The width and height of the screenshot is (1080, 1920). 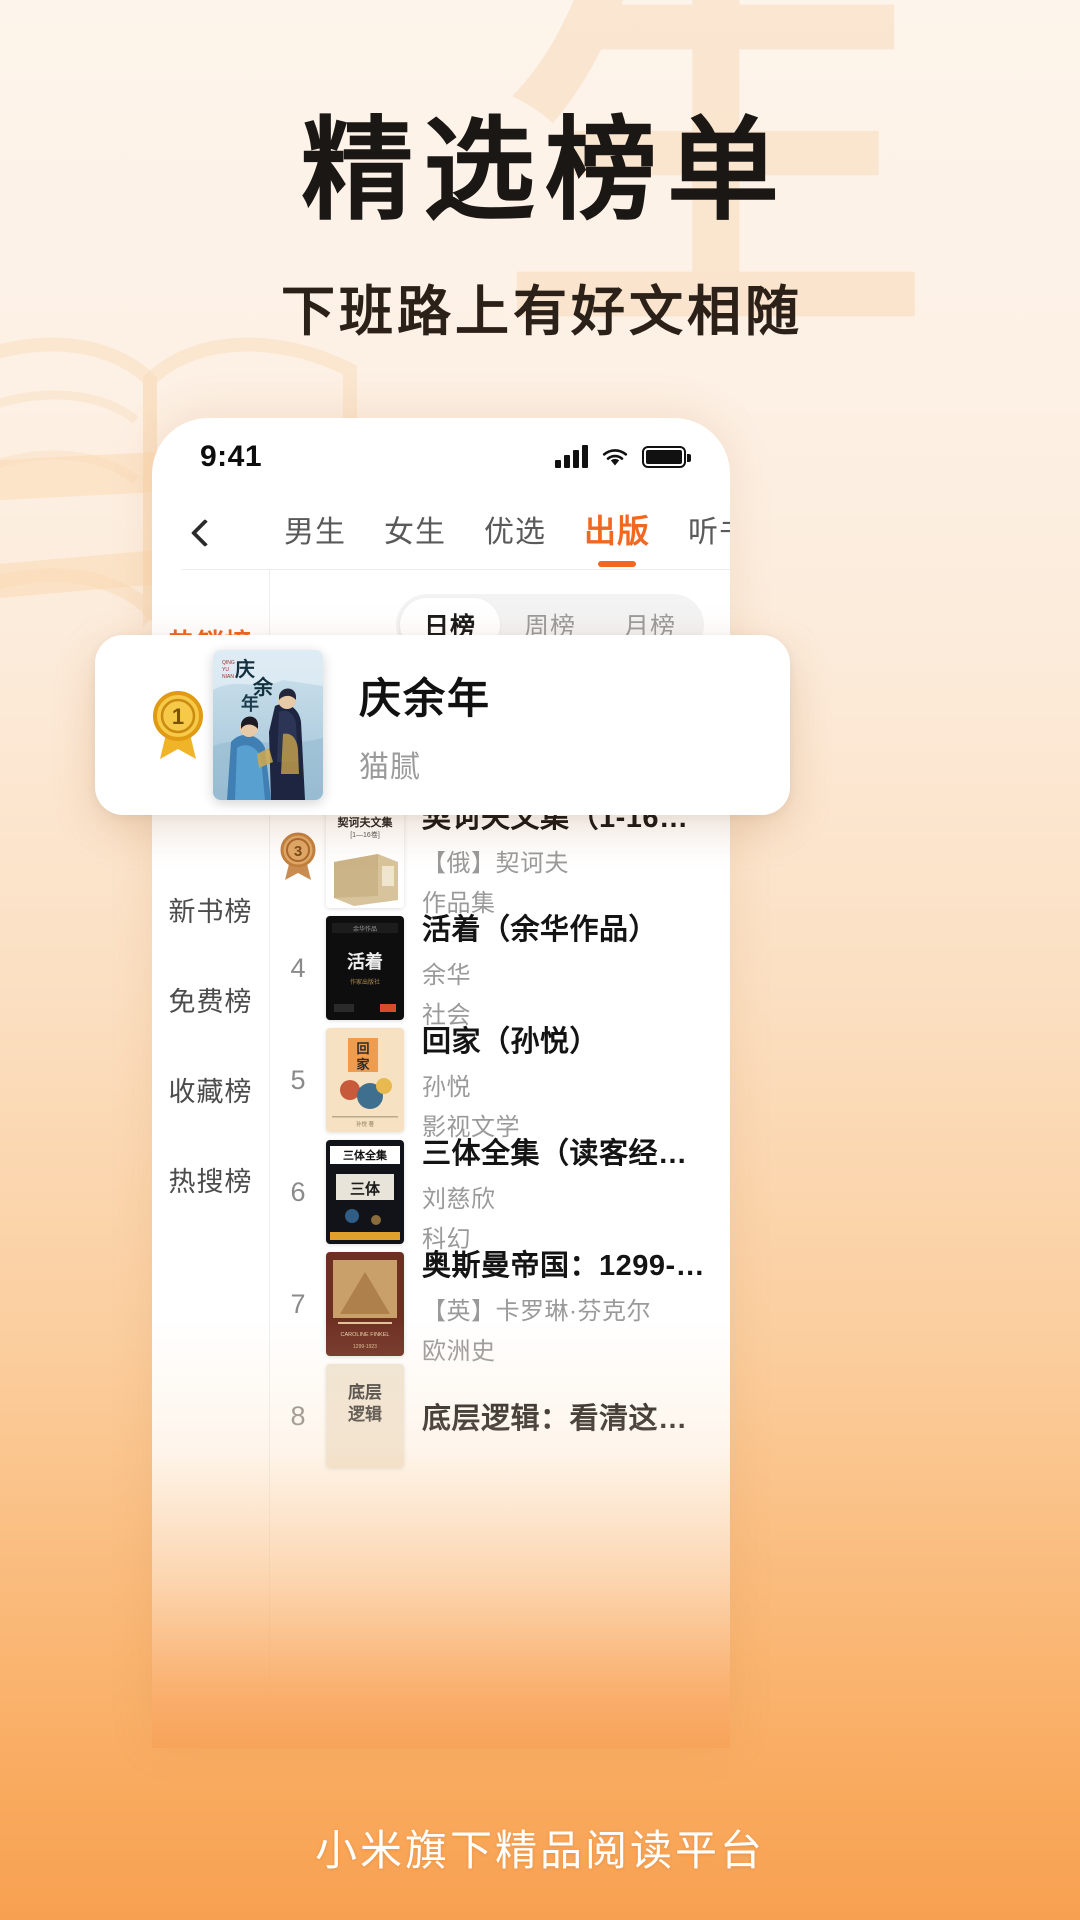 I want to click on back-chevron-icon, so click(x=205, y=533).